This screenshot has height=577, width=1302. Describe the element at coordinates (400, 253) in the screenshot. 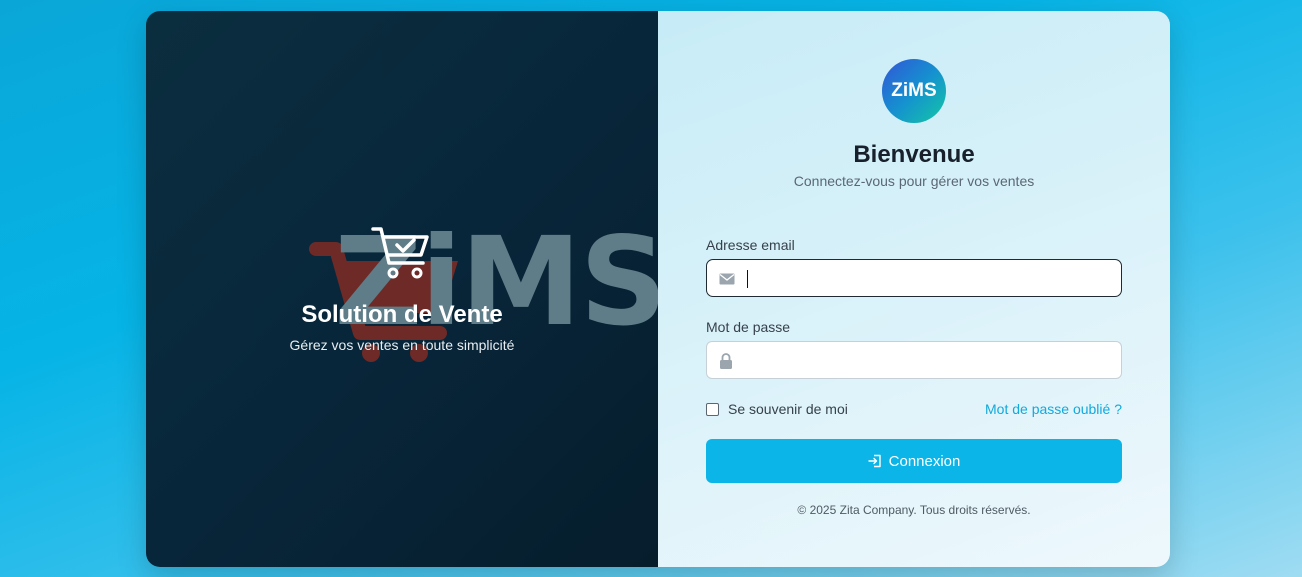

I see `shopping-cart-check-icon` at that location.